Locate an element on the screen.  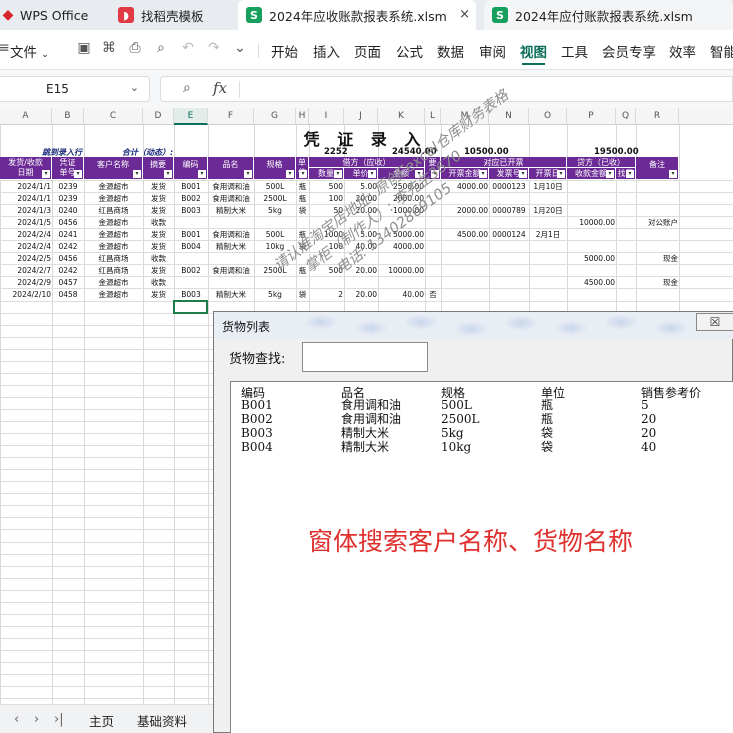
column-header-a: A is located at coordinates (26, 116).